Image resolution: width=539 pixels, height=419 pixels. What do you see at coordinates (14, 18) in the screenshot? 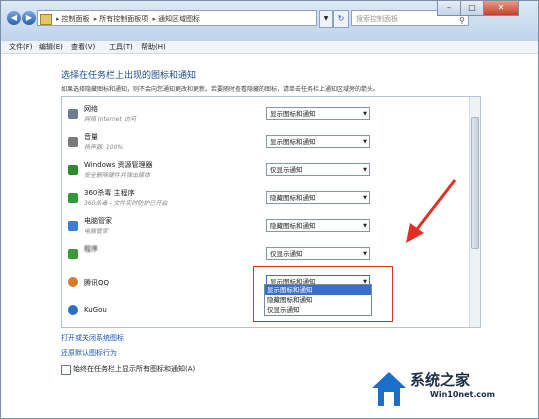
I see `back-icon: ◀` at bounding box center [14, 18].